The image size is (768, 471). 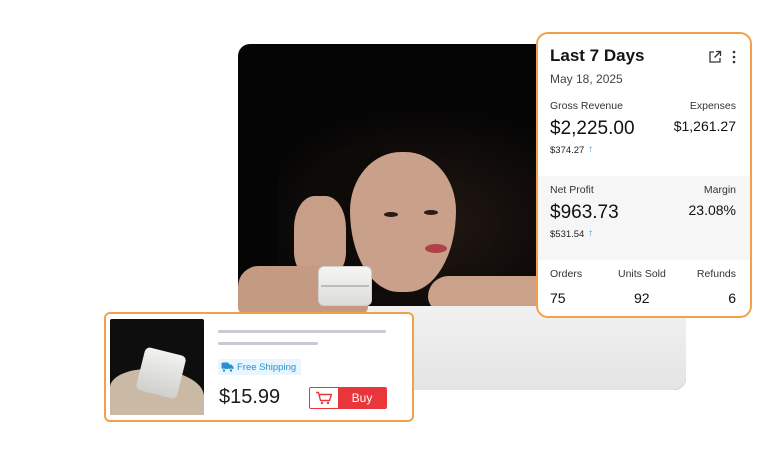 What do you see at coordinates (320, 236) in the screenshot?
I see `model-hand` at bounding box center [320, 236].